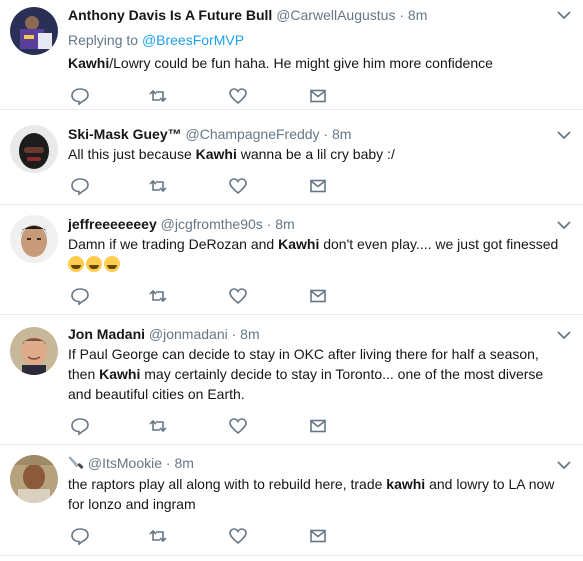 The image size is (583, 561). I want to click on display-name: jeffreeeeeeey, so click(112, 224).